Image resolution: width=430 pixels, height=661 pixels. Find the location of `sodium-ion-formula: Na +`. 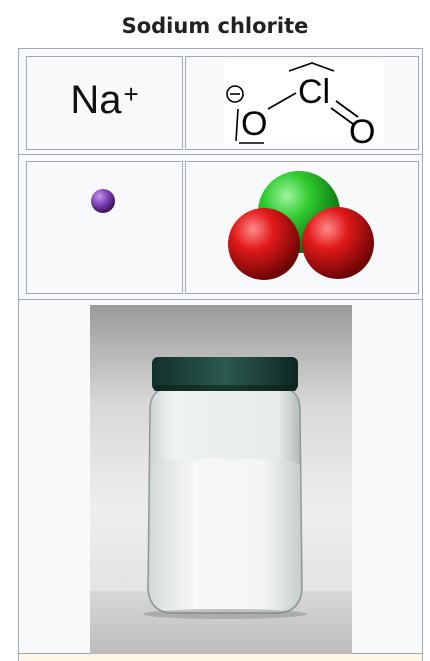

sodium-ion-formula: Na + is located at coordinates (104, 103).